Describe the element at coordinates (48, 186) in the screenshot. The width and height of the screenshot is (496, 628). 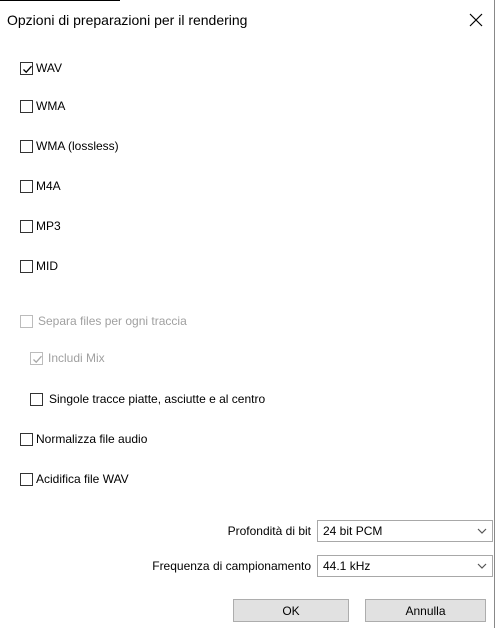
I see `format-label: M4A` at that location.